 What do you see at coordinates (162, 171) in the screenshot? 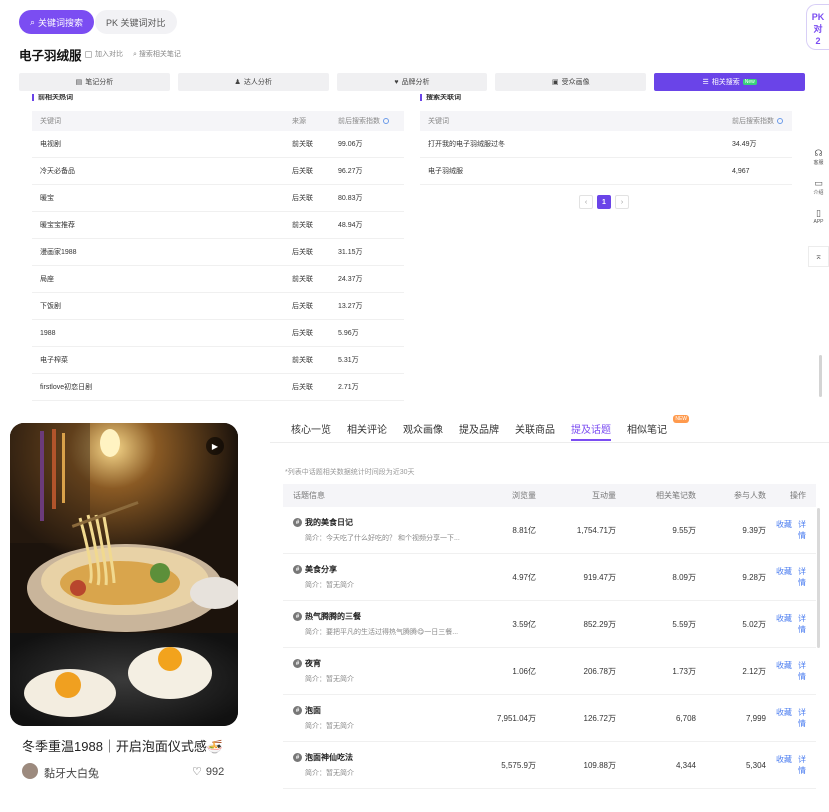
I see `keyword-cell: 冷天必备品` at bounding box center [162, 171].